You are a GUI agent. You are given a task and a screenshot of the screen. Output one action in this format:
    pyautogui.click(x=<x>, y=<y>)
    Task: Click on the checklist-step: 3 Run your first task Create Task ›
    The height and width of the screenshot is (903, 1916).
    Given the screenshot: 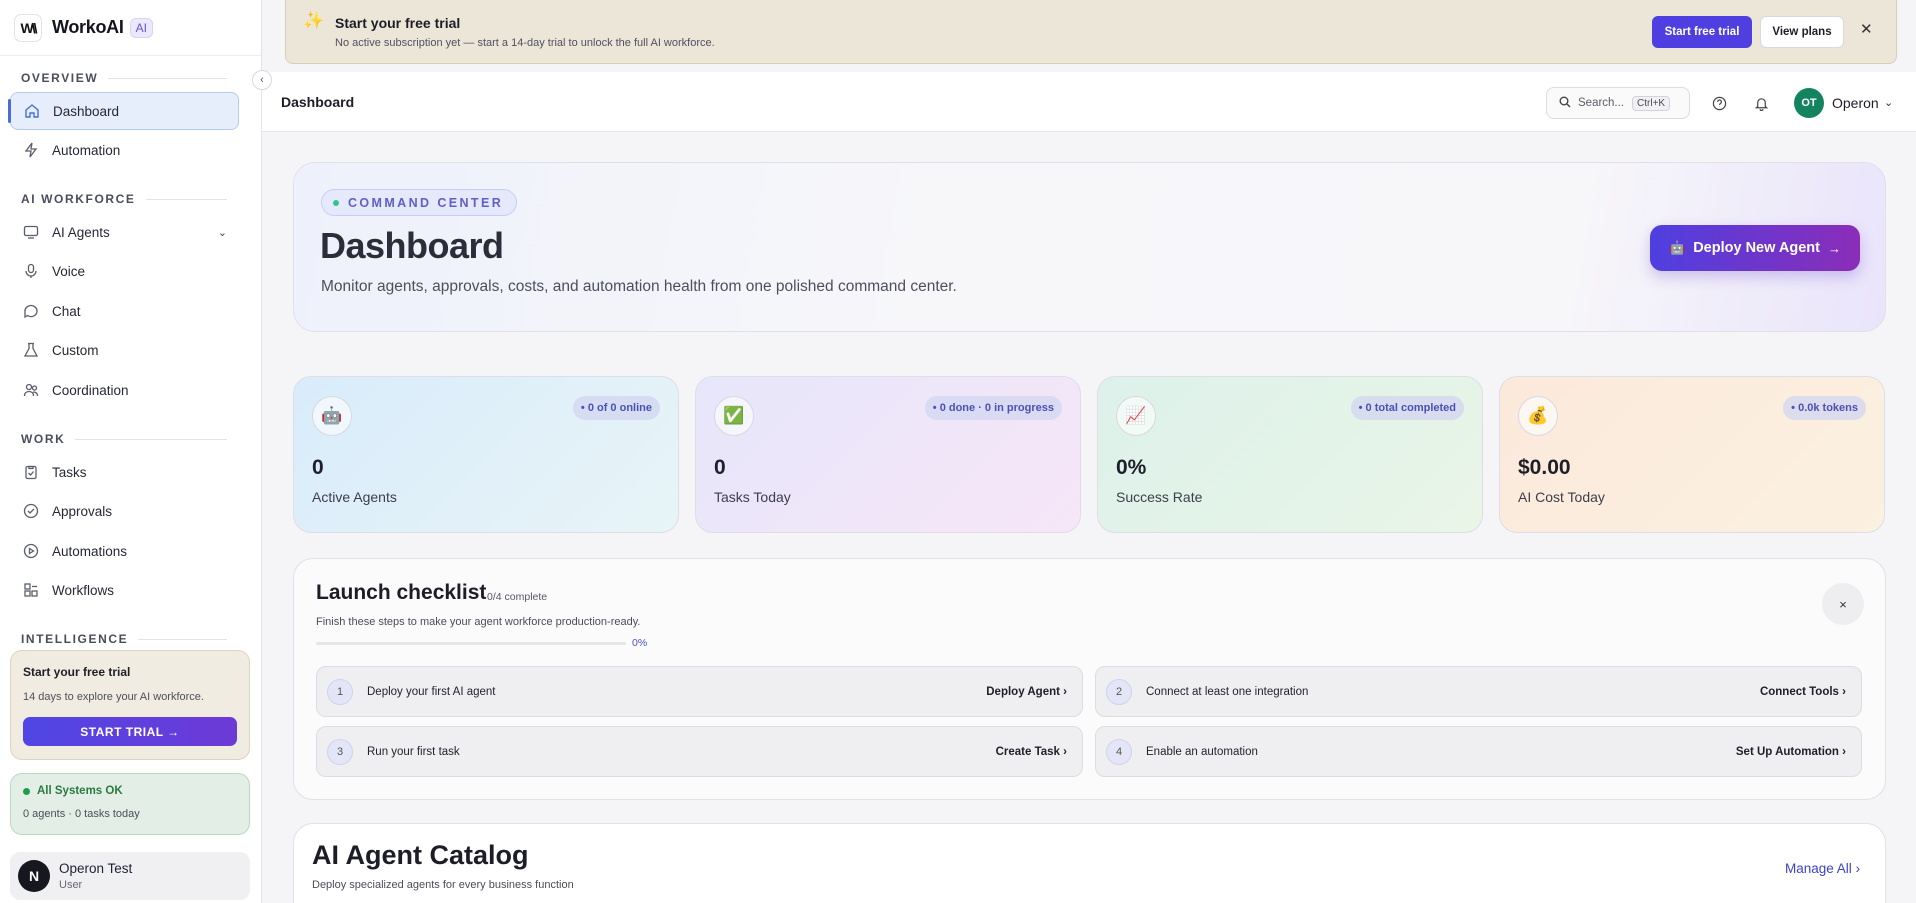 What is the action you would take?
    pyautogui.click(x=699, y=751)
    